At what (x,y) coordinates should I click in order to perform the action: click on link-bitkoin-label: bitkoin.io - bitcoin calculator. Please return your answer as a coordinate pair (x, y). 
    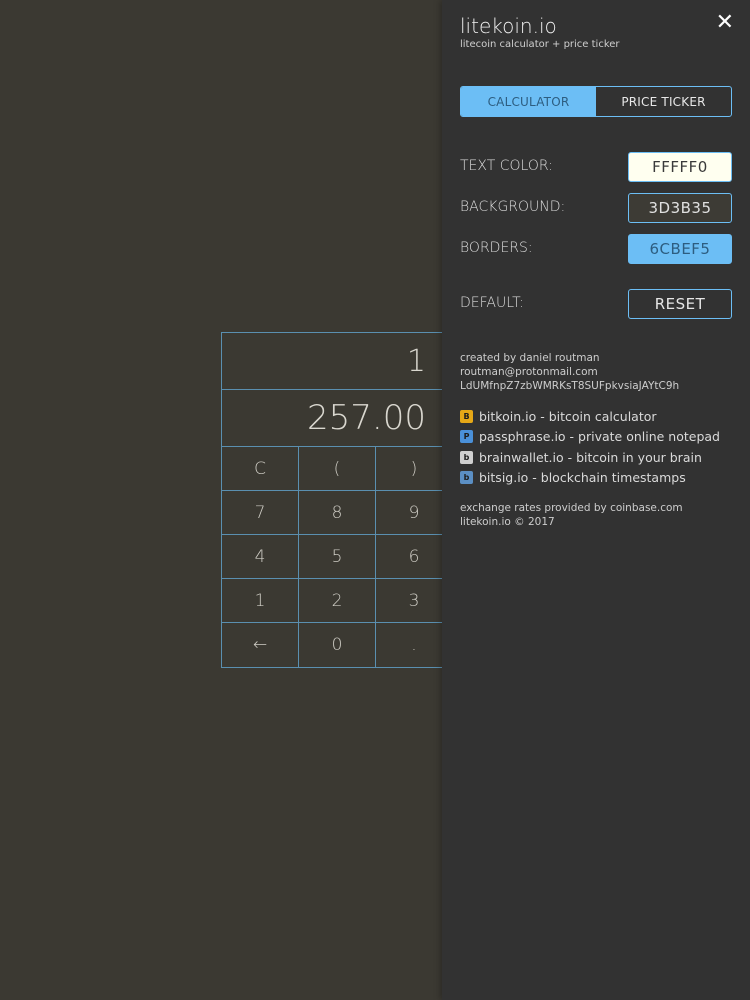
    Looking at the image, I should click on (568, 416).